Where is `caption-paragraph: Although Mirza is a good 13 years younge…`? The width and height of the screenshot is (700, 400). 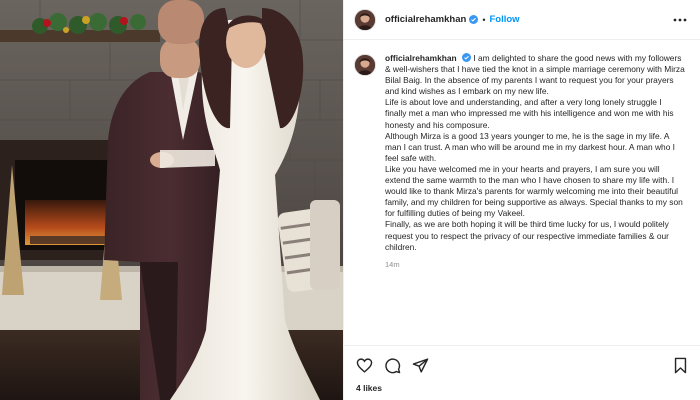
caption-paragraph: Although Mirza is a good 13 years younge… is located at coordinates (530, 146).